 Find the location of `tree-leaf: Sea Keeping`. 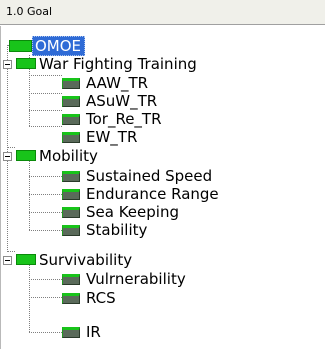

tree-leaf: Sea Keeping is located at coordinates (121, 212).